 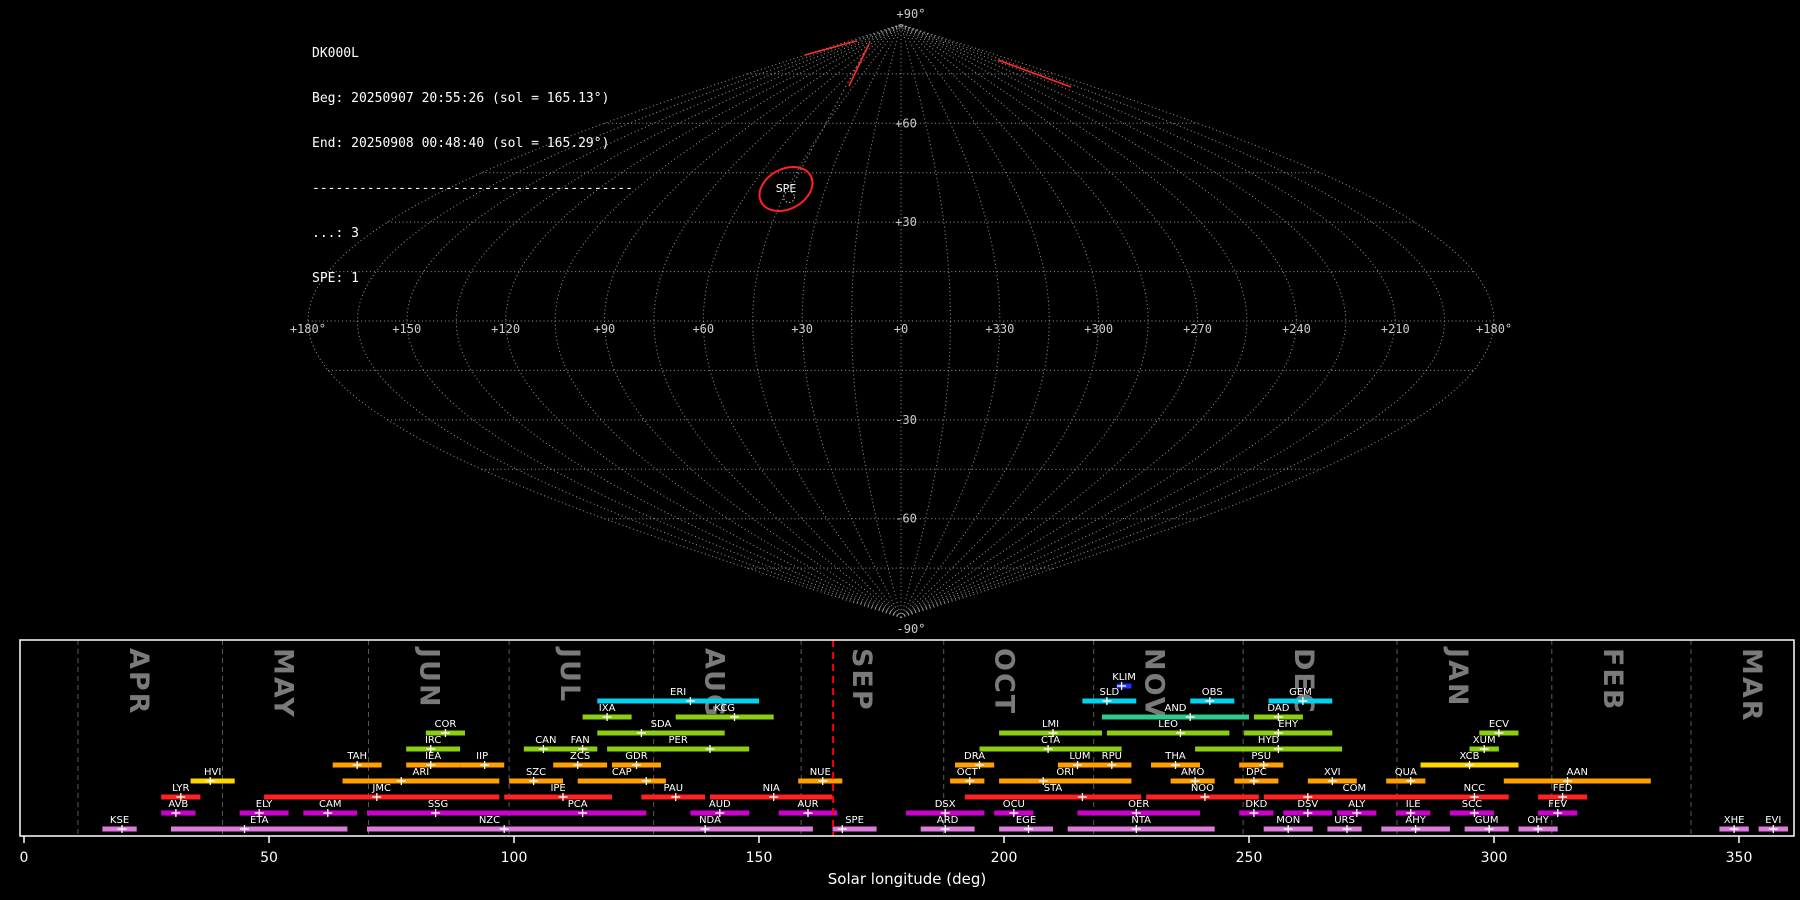 I want to click on shower-label-gum: GUM, so click(x=1487, y=820).